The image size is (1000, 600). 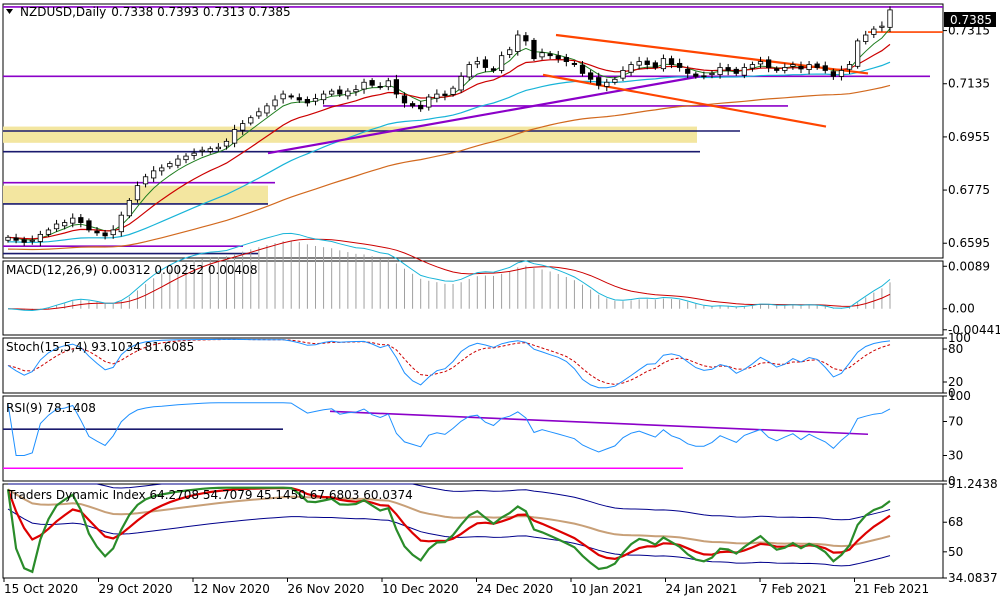 I want to click on tdi-tick-label-0: 91.2438, so click(x=973, y=484).